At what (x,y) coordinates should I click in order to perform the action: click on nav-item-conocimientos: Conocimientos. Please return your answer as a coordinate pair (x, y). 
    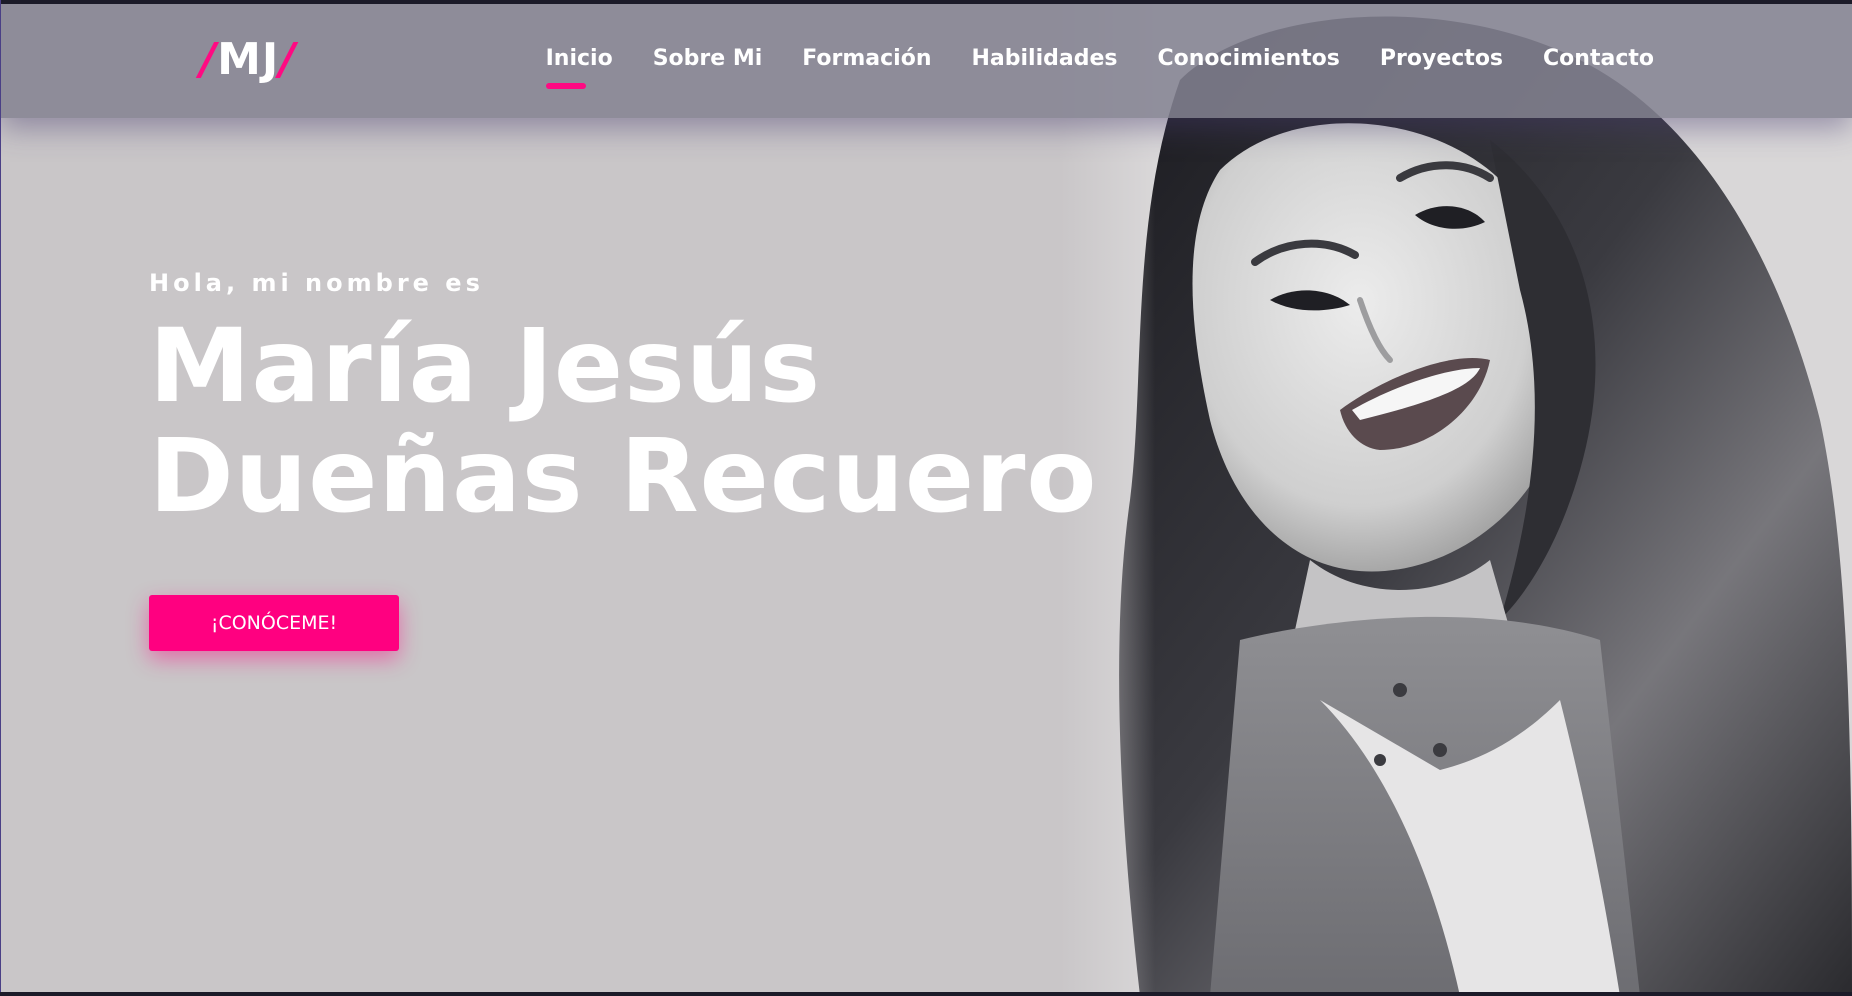
    Looking at the image, I should click on (1249, 59).